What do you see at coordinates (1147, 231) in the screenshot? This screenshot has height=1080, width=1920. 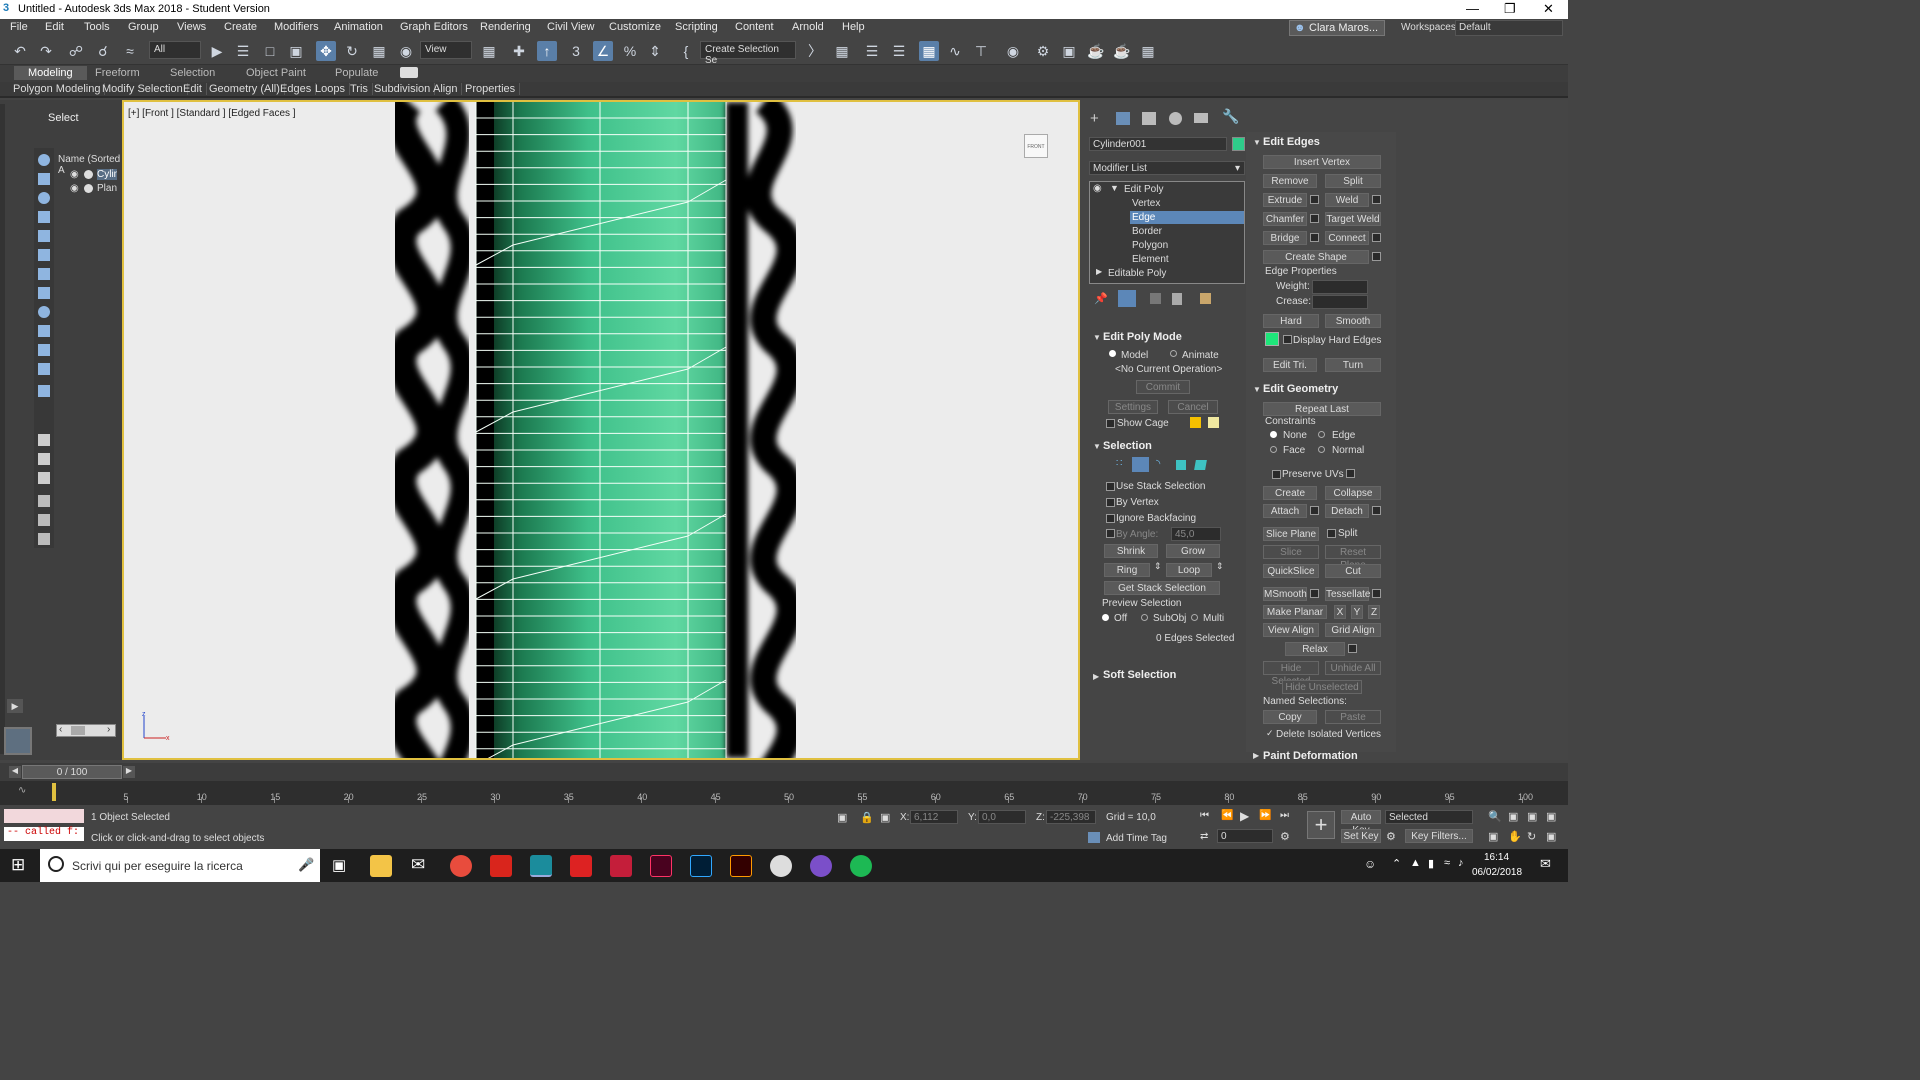 I see `stack-item-border: Border` at bounding box center [1147, 231].